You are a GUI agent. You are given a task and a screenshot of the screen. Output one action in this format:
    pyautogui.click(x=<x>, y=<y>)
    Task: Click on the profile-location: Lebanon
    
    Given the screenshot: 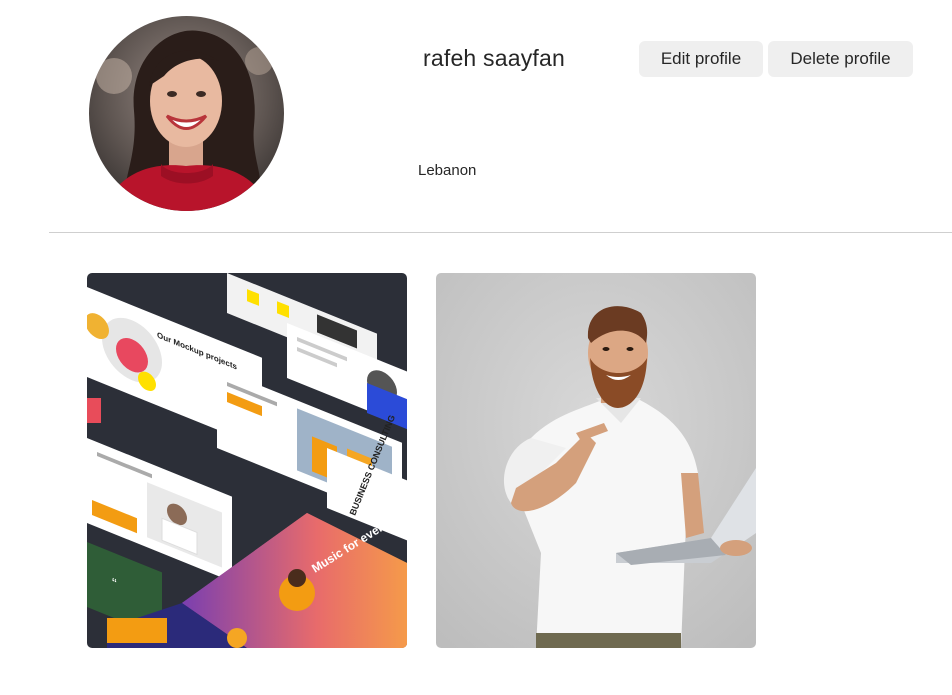 What is the action you would take?
    pyautogui.click(x=447, y=170)
    